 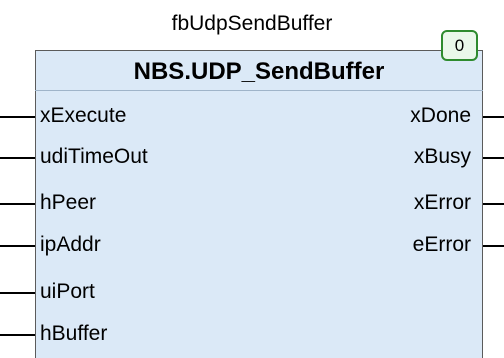 What do you see at coordinates (442, 202) in the screenshot?
I see `output-pin-label: xError` at bounding box center [442, 202].